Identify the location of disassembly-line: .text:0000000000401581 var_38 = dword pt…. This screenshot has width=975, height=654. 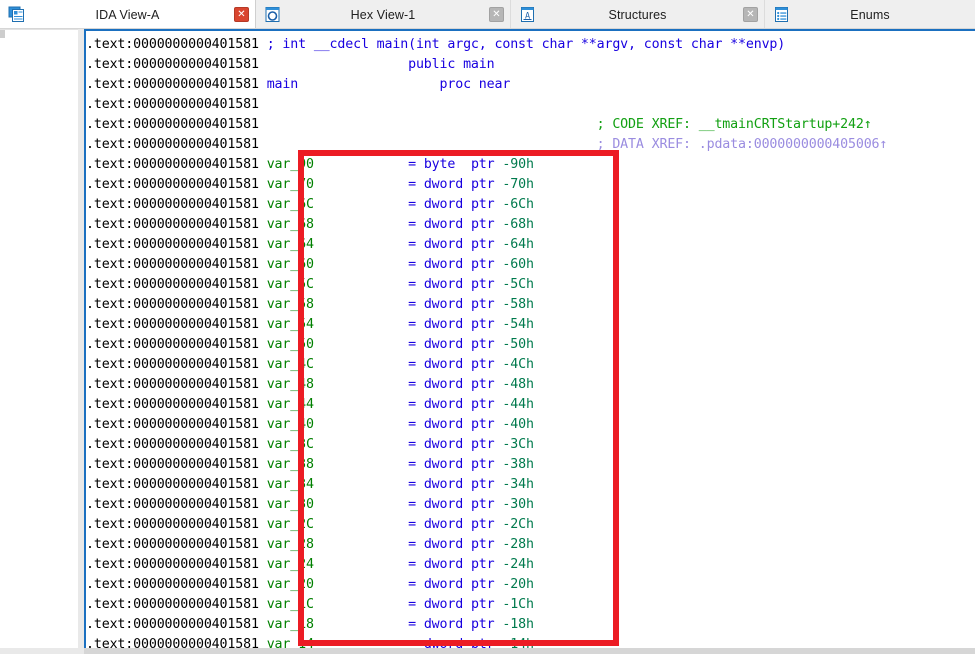
(530, 465).